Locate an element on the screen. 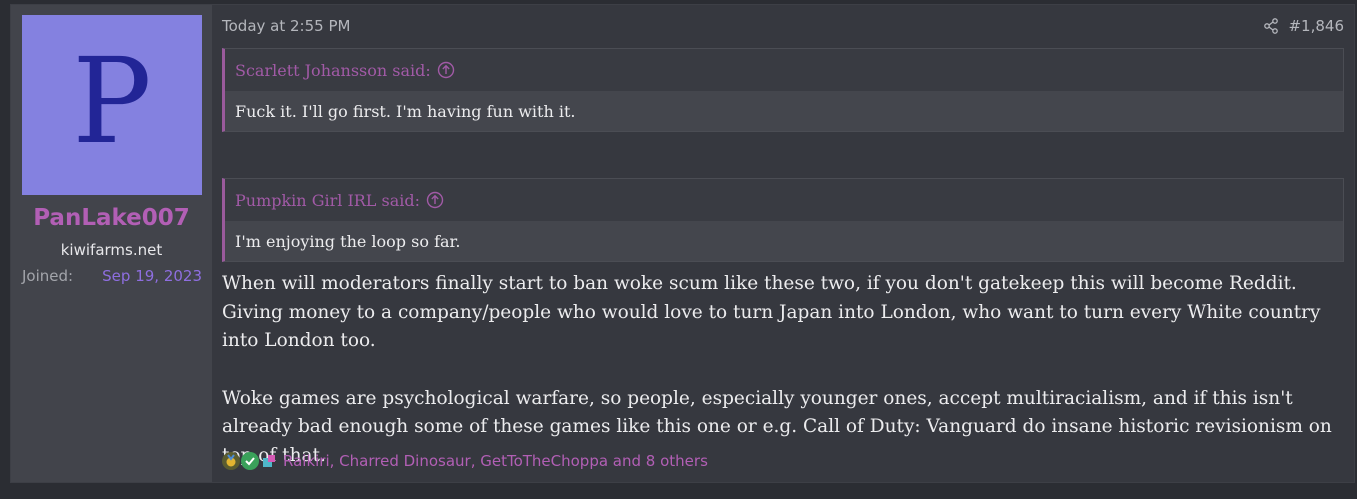 The width and height of the screenshot is (1357, 499). avatar: P is located at coordinates (112, 105).